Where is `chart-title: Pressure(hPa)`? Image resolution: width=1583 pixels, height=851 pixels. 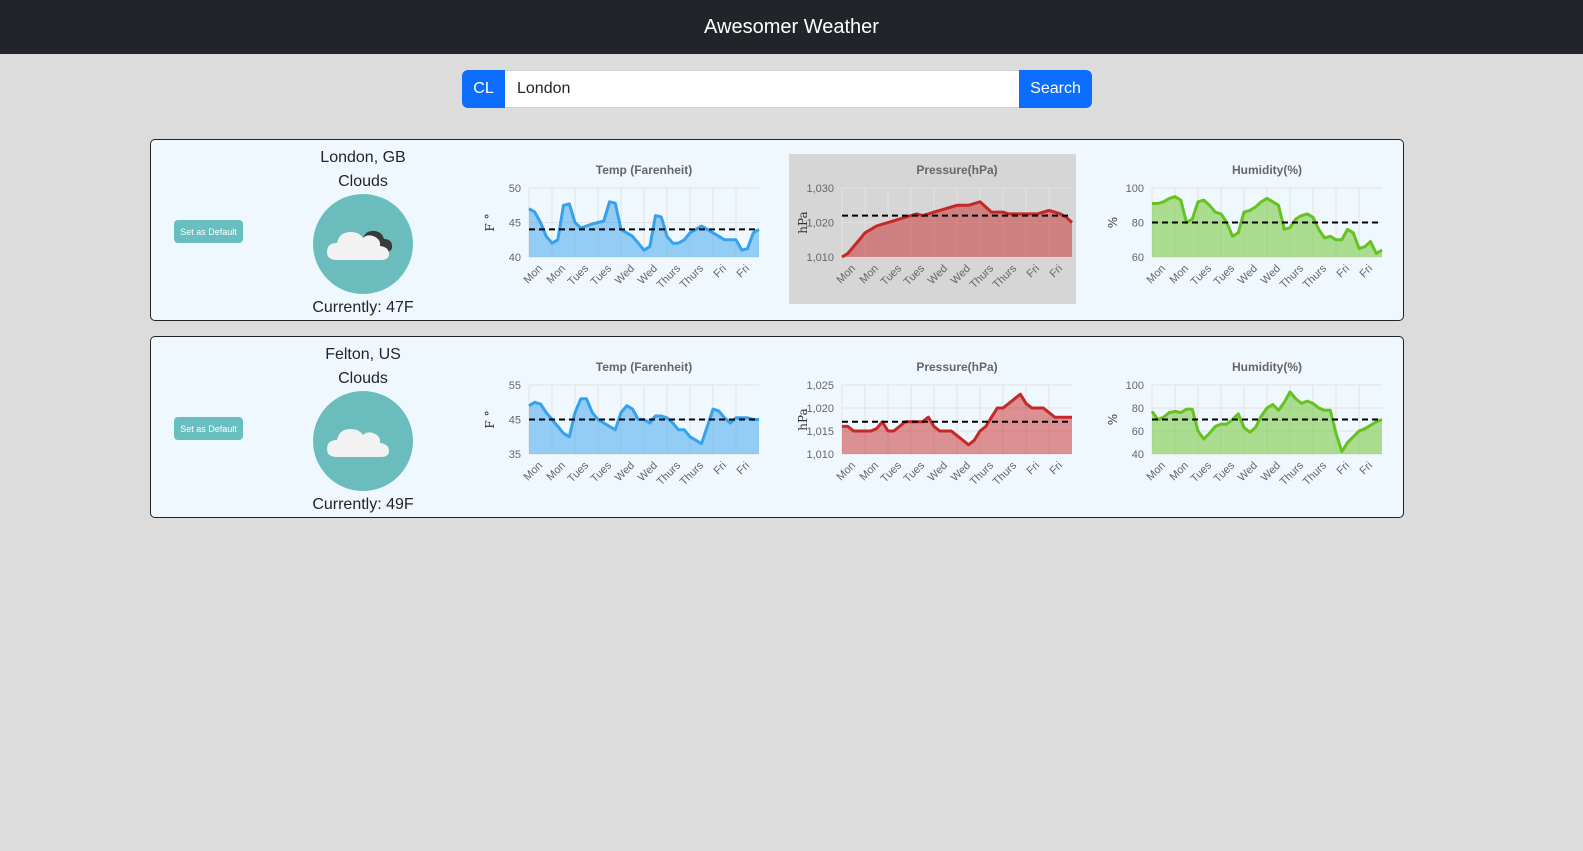 chart-title: Pressure(hPa) is located at coordinates (956, 170).